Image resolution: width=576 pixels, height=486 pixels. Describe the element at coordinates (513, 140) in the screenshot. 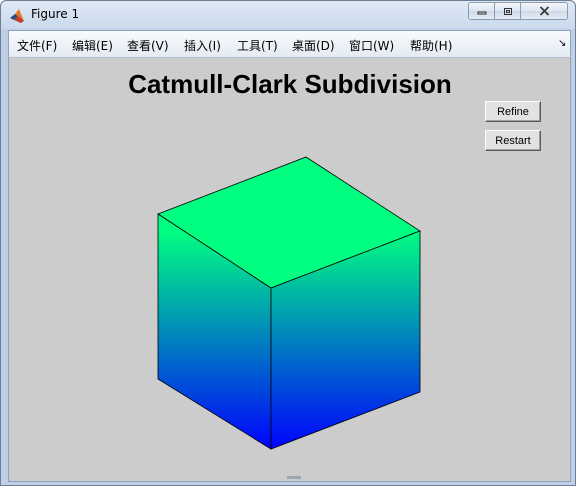

I see `restart-button: Restart` at that location.